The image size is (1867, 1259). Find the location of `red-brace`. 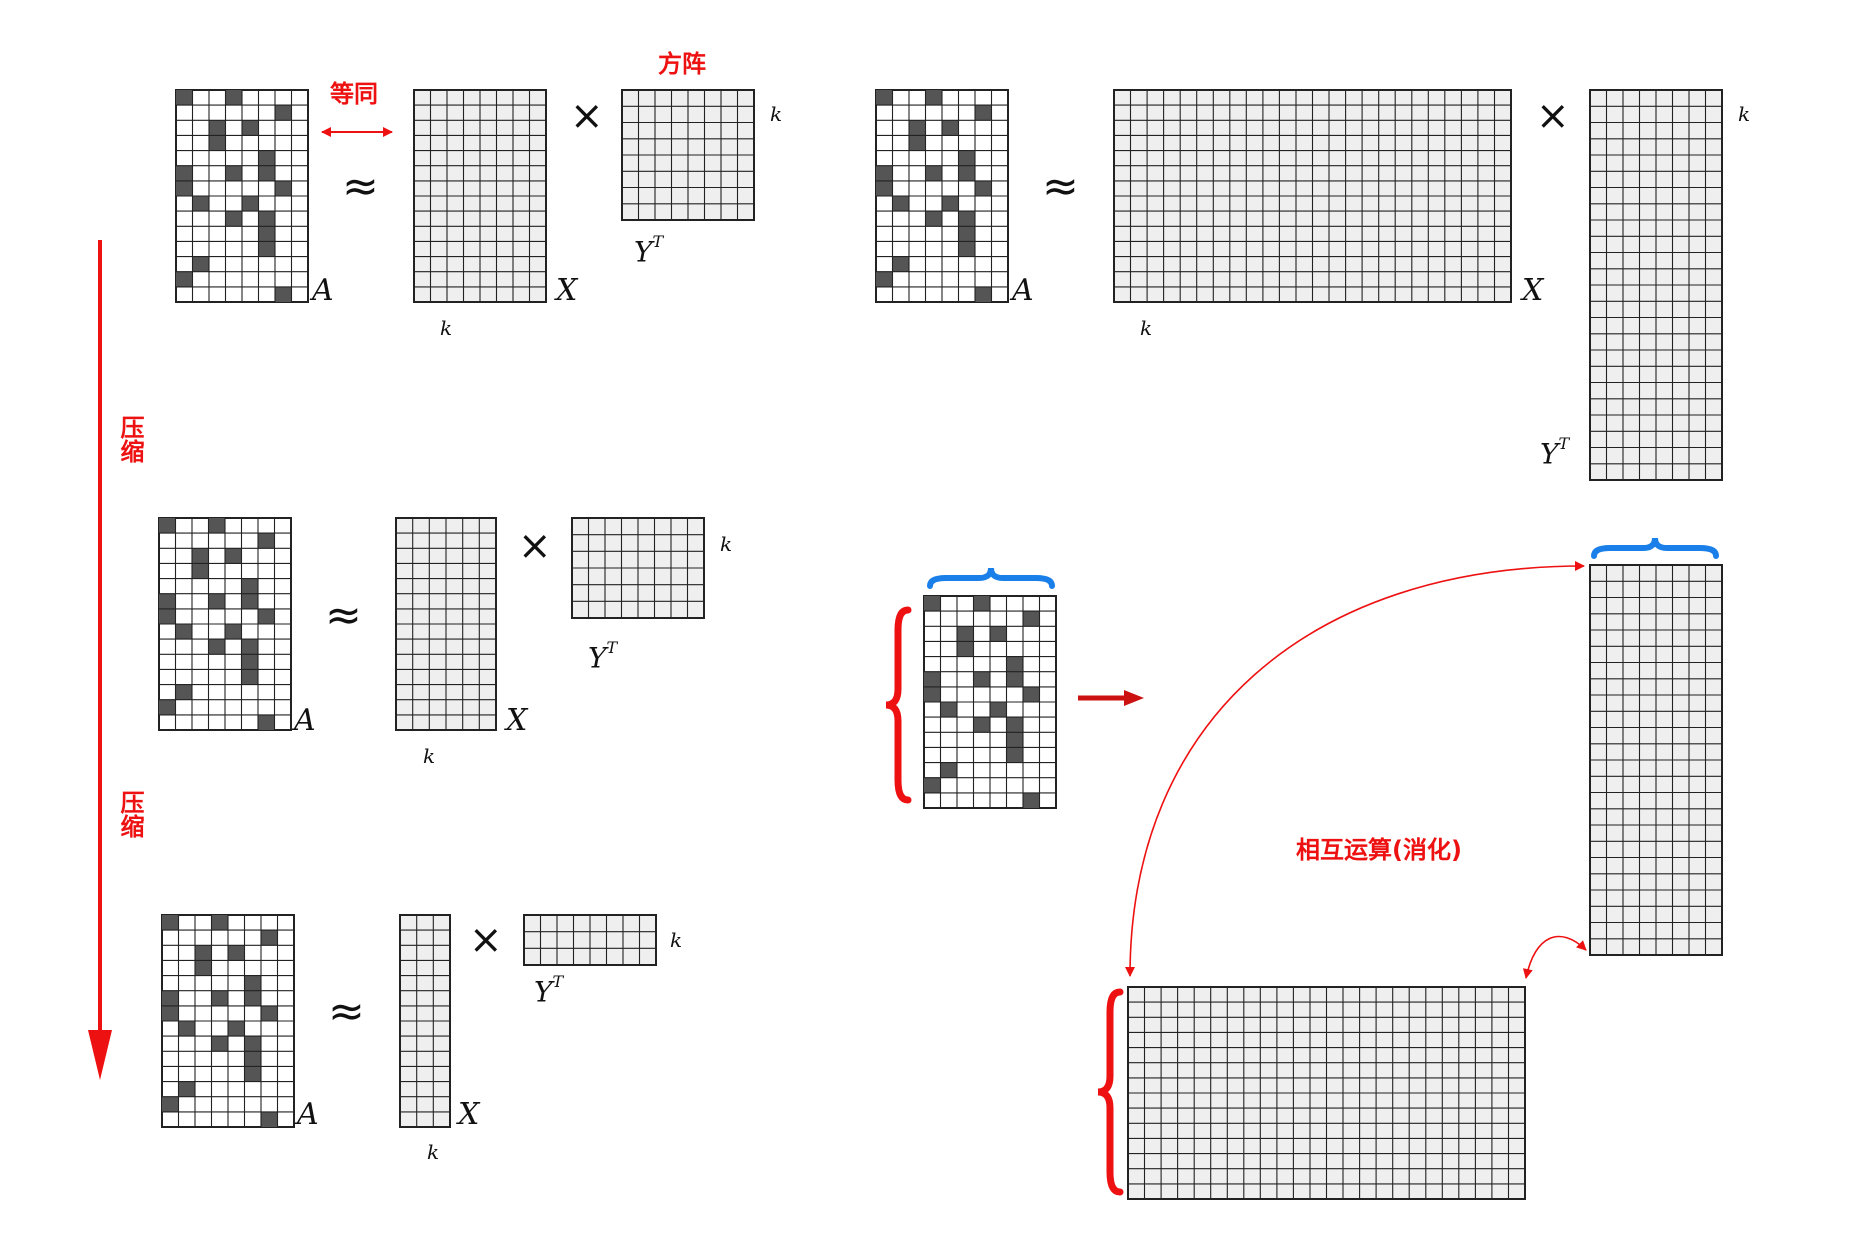

red-brace is located at coordinates (1110, 1092).